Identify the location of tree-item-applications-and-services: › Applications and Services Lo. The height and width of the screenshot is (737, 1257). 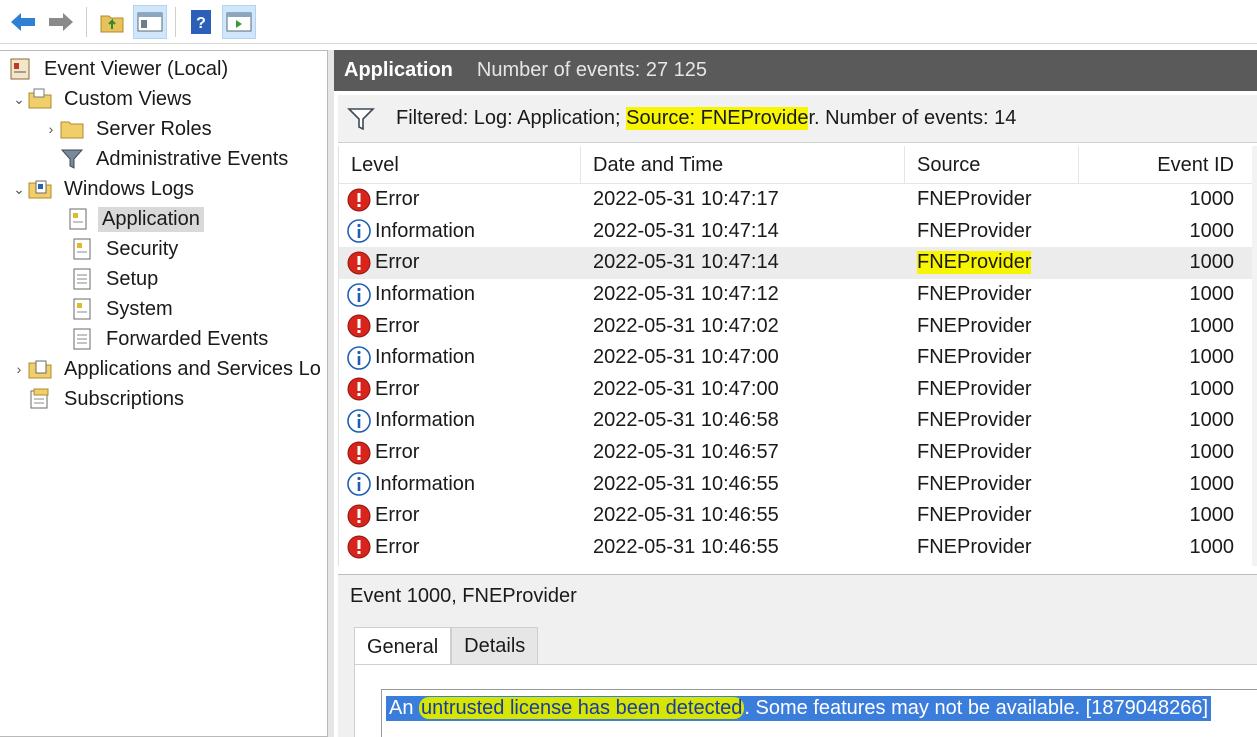
(167, 369).